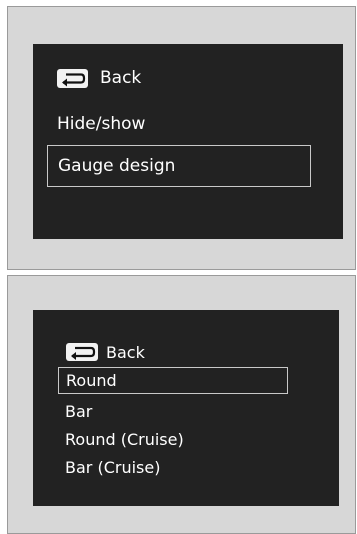 The image size is (357, 534). I want to click on menu-item-label: Round, so click(91, 380).